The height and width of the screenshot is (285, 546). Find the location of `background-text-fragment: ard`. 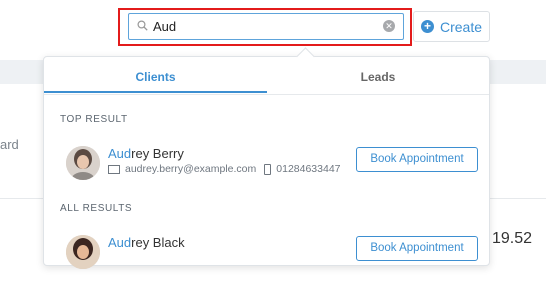

background-text-fragment: ard is located at coordinates (9, 144).